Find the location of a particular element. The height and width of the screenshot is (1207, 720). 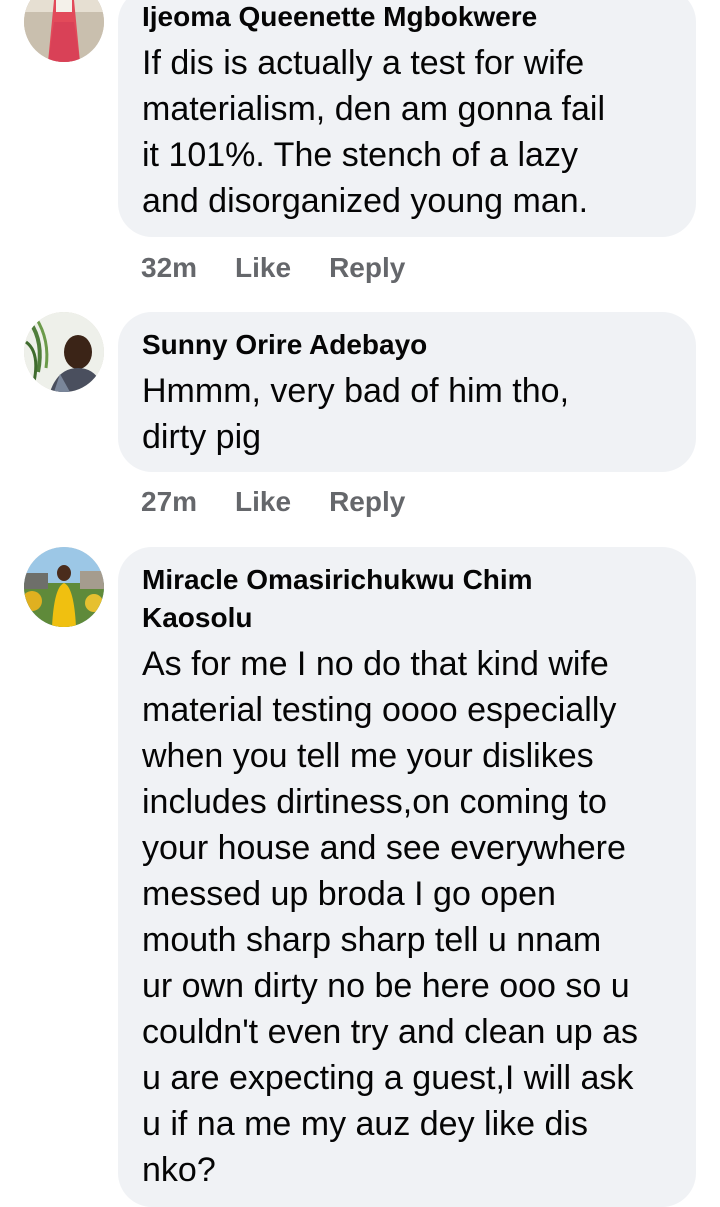

comment-text-line: materialism, den am gonna fail is located at coordinates (374, 109).